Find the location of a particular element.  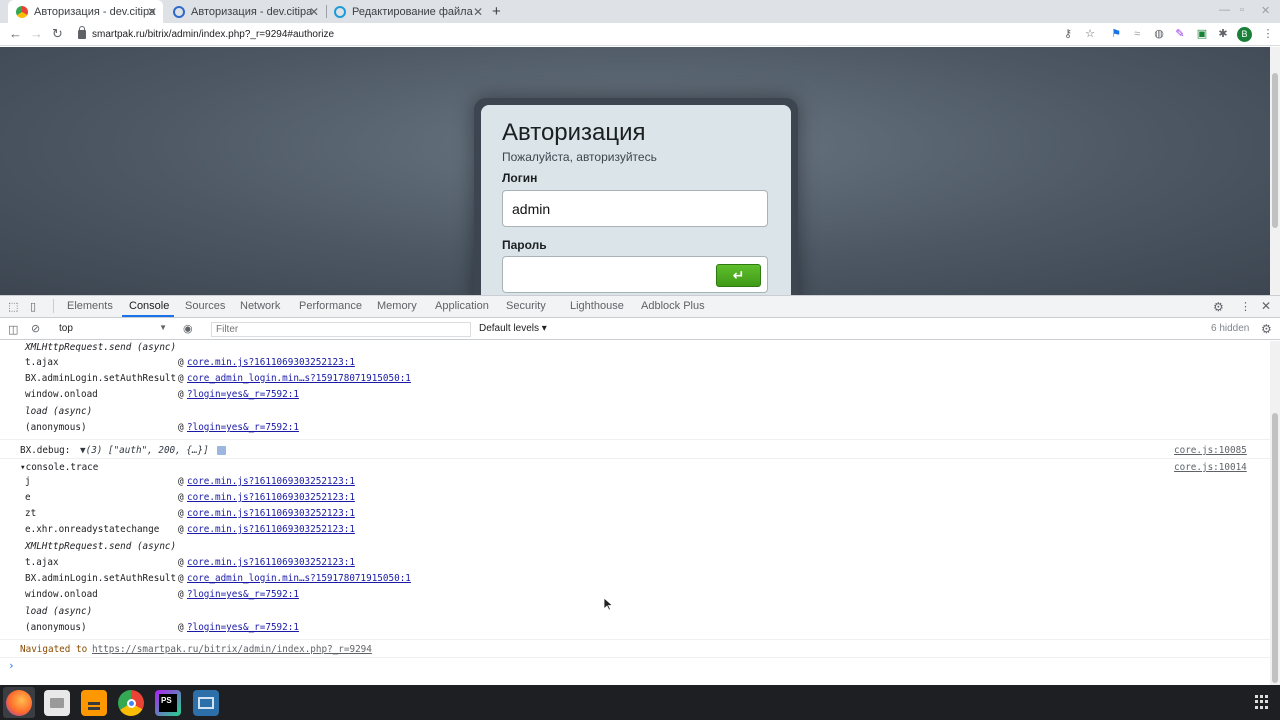

more-menu-icon: ⋮ is located at coordinates (1268, 34).